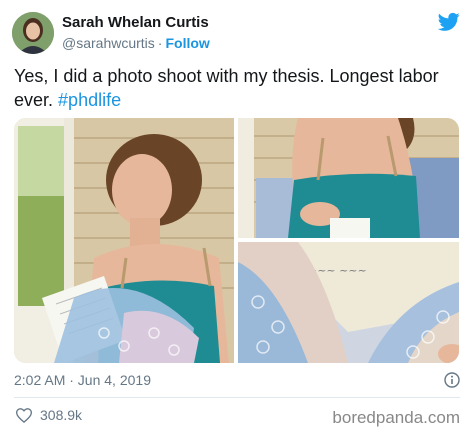  Describe the element at coordinates (108, 43) in the screenshot. I see `author-handle: @sarahwcurtis` at that location.